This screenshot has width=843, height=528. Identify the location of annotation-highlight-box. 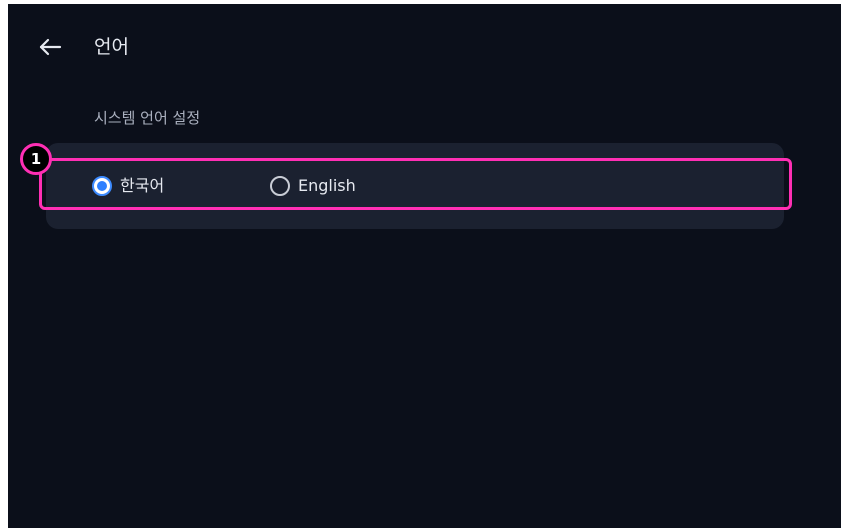
(415, 184).